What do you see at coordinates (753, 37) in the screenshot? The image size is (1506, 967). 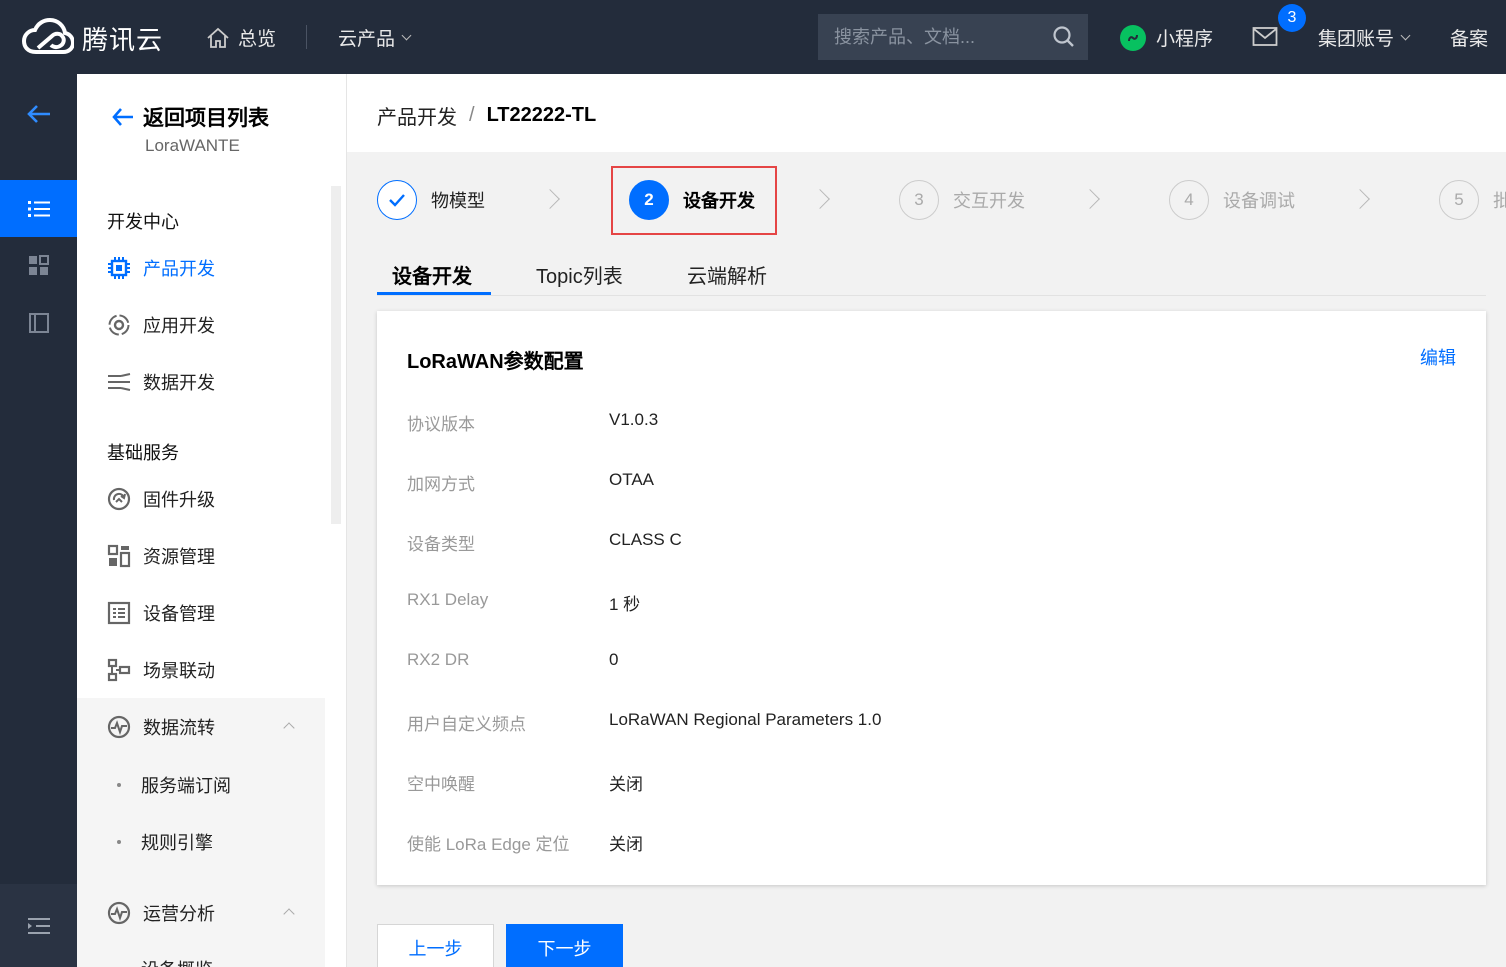 I see `top-navigation-bar: 腾讯云 总览 云产品 小程序 3 集团账号 备案` at bounding box center [753, 37].